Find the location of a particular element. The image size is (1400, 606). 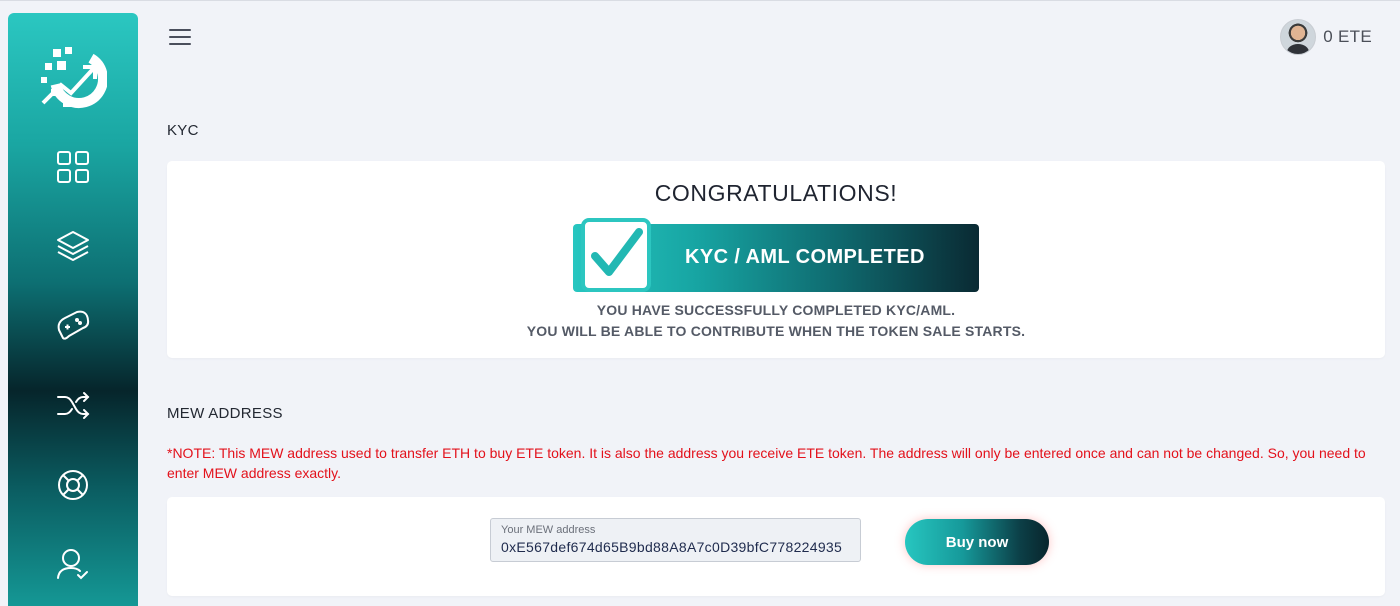

sidebar-item-dashboard is located at coordinates (73, 167).